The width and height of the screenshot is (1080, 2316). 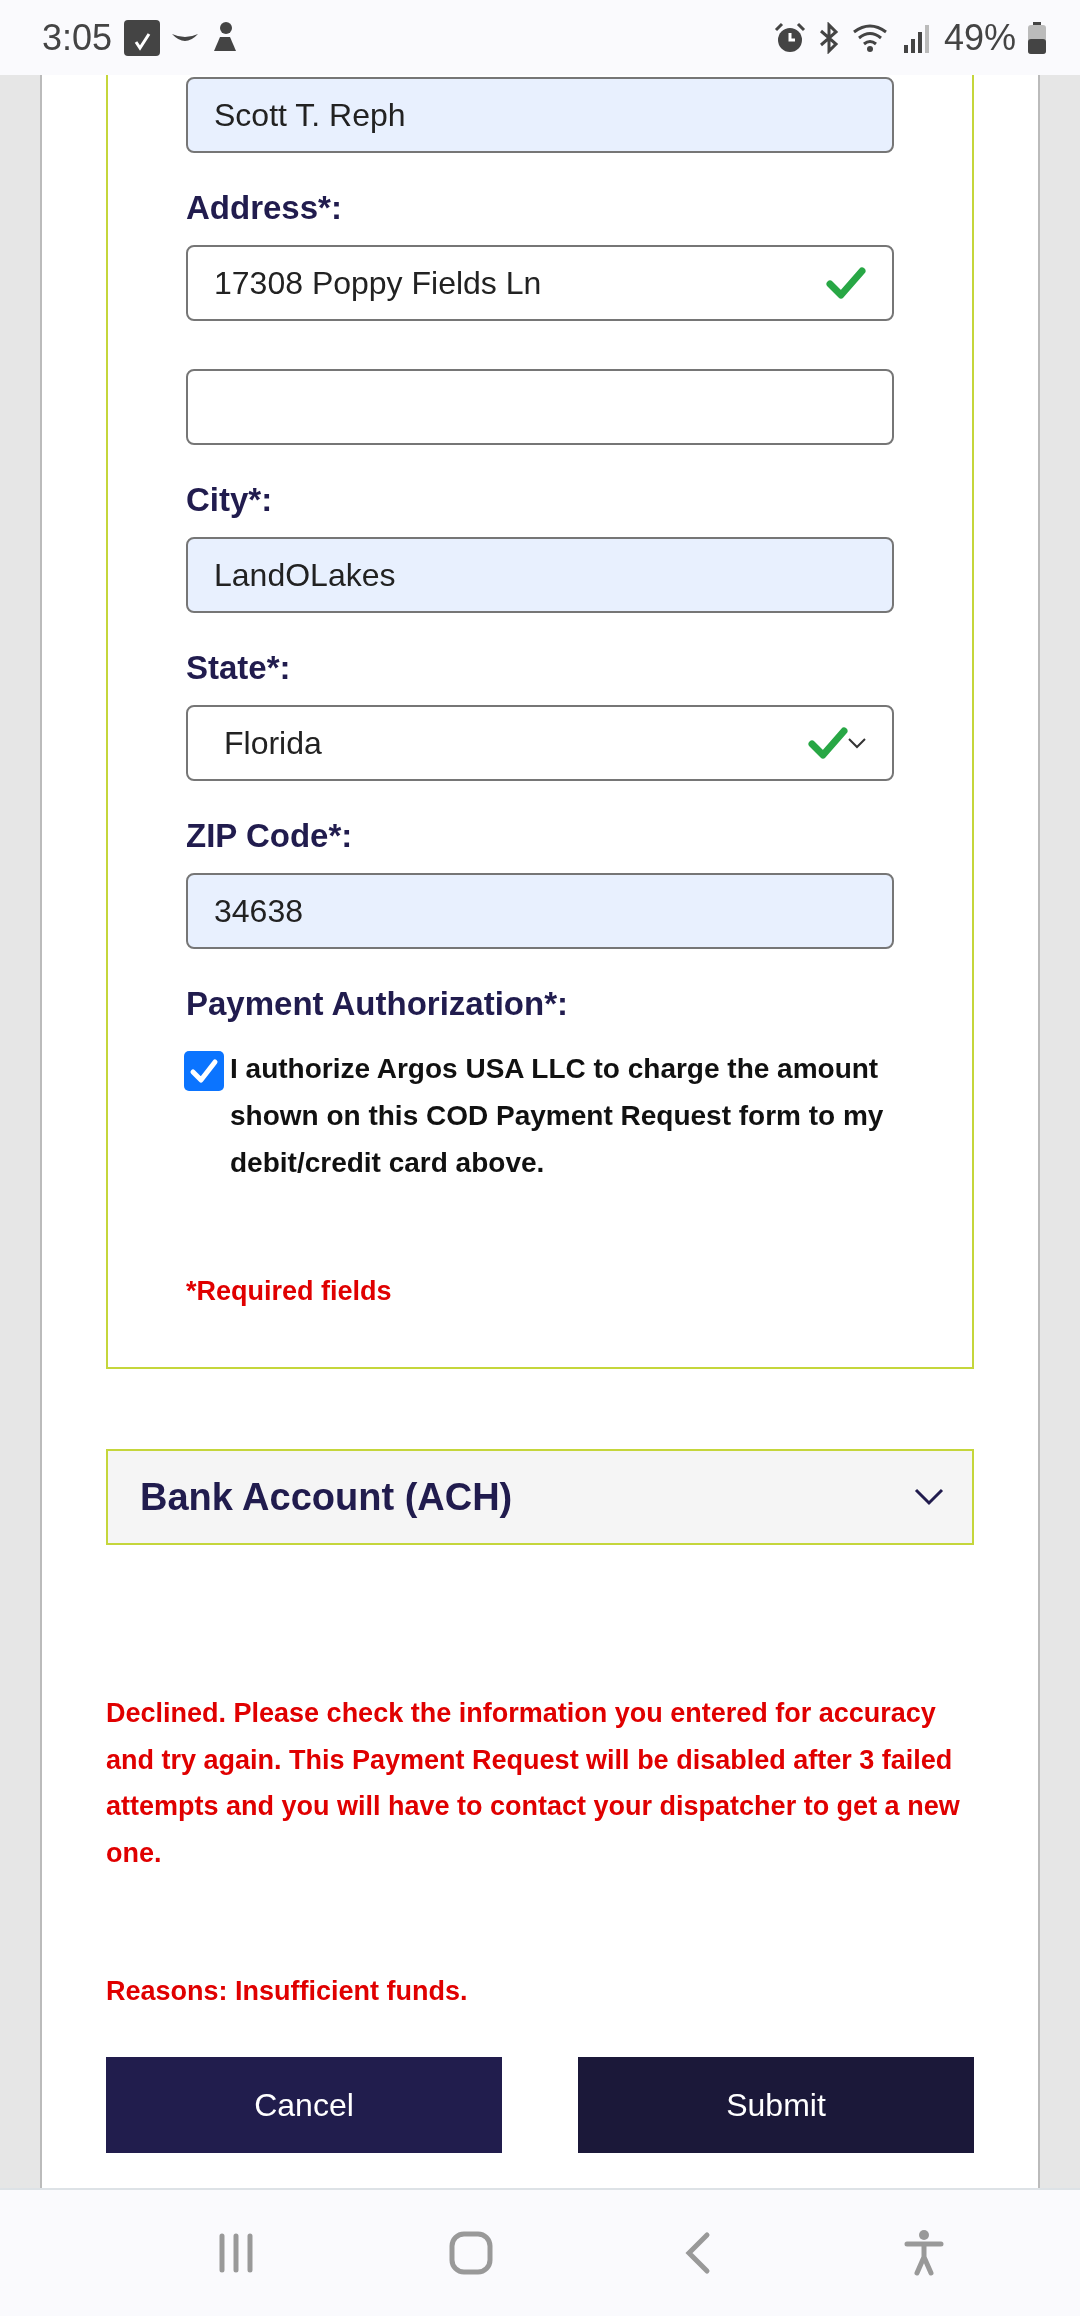 What do you see at coordinates (204, 1071) in the screenshot?
I see `checkbox` at bounding box center [204, 1071].